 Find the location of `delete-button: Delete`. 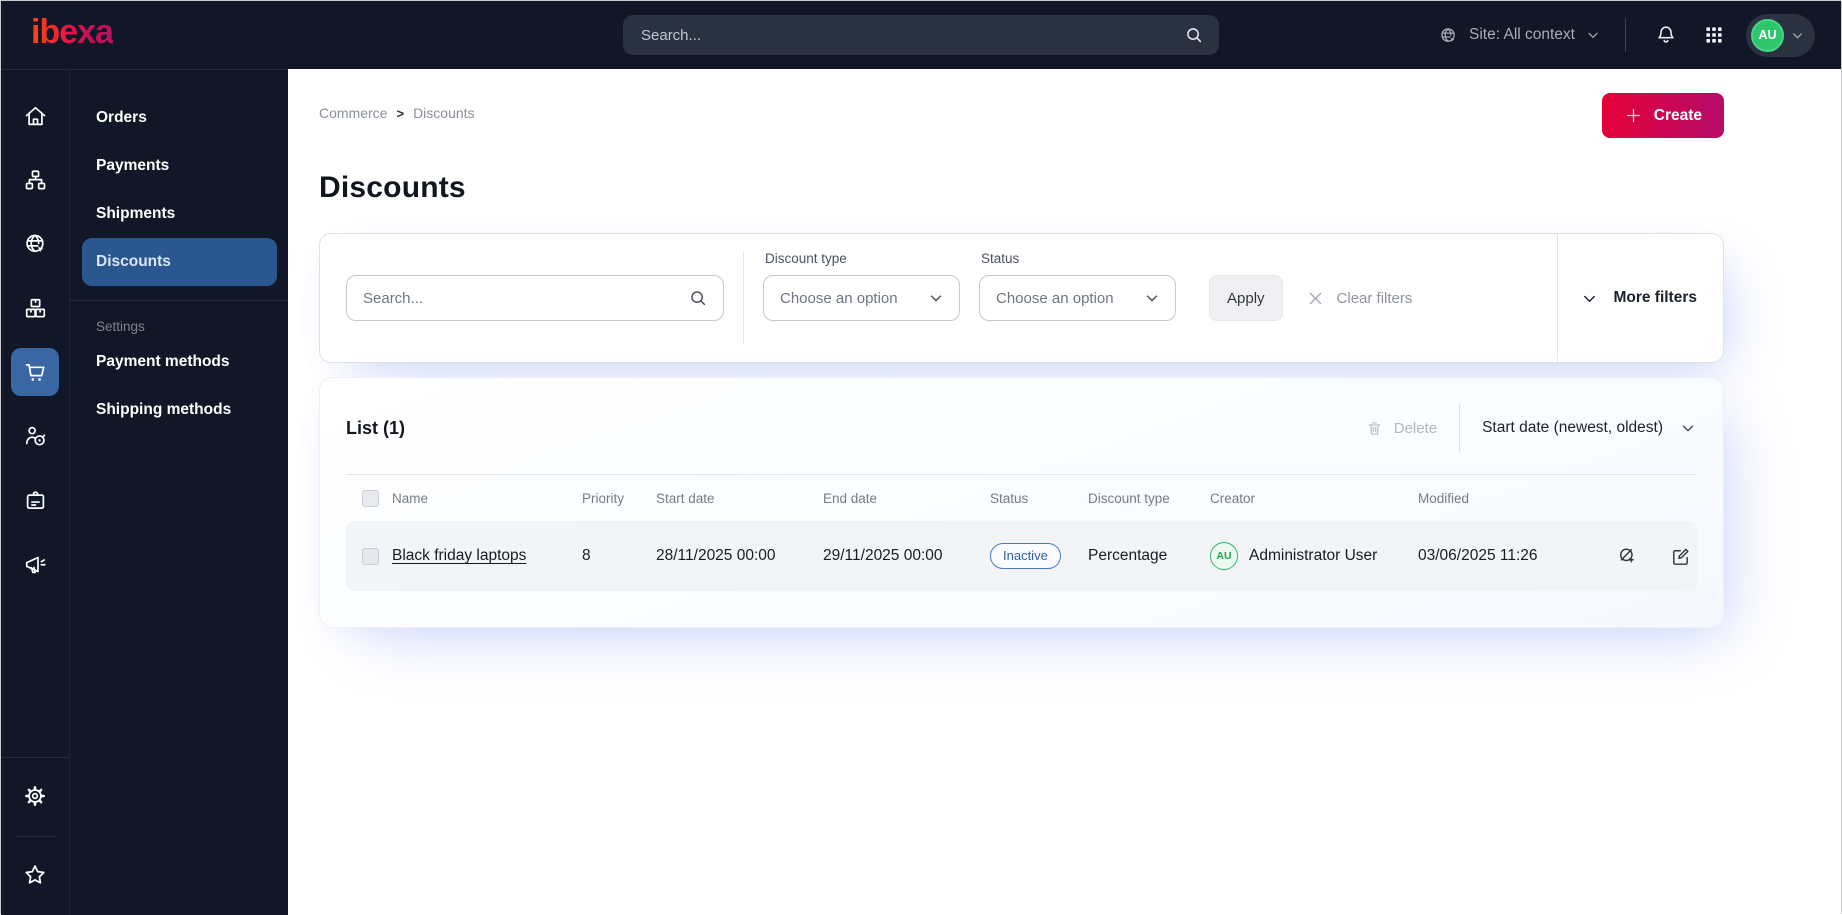

delete-button: Delete is located at coordinates (1401, 428).